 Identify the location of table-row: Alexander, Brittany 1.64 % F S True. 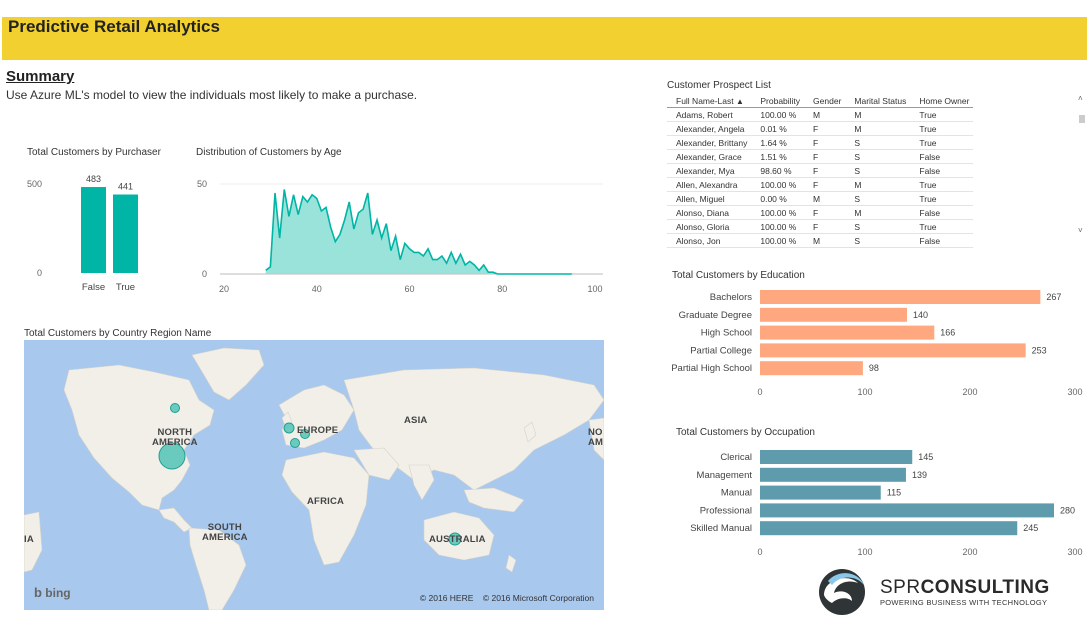
(820, 142).